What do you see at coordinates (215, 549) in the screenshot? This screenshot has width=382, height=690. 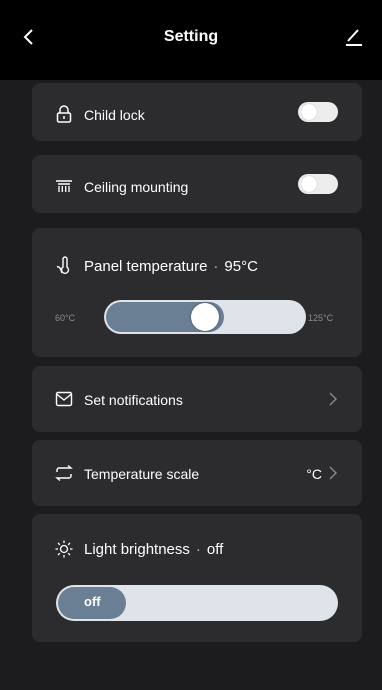 I see `light-brightness-value: off` at bounding box center [215, 549].